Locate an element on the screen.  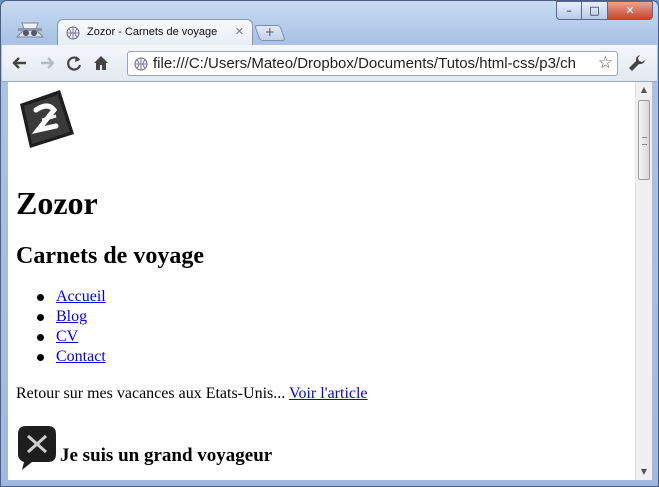
nav-item: Contact is located at coordinates (61, 358).